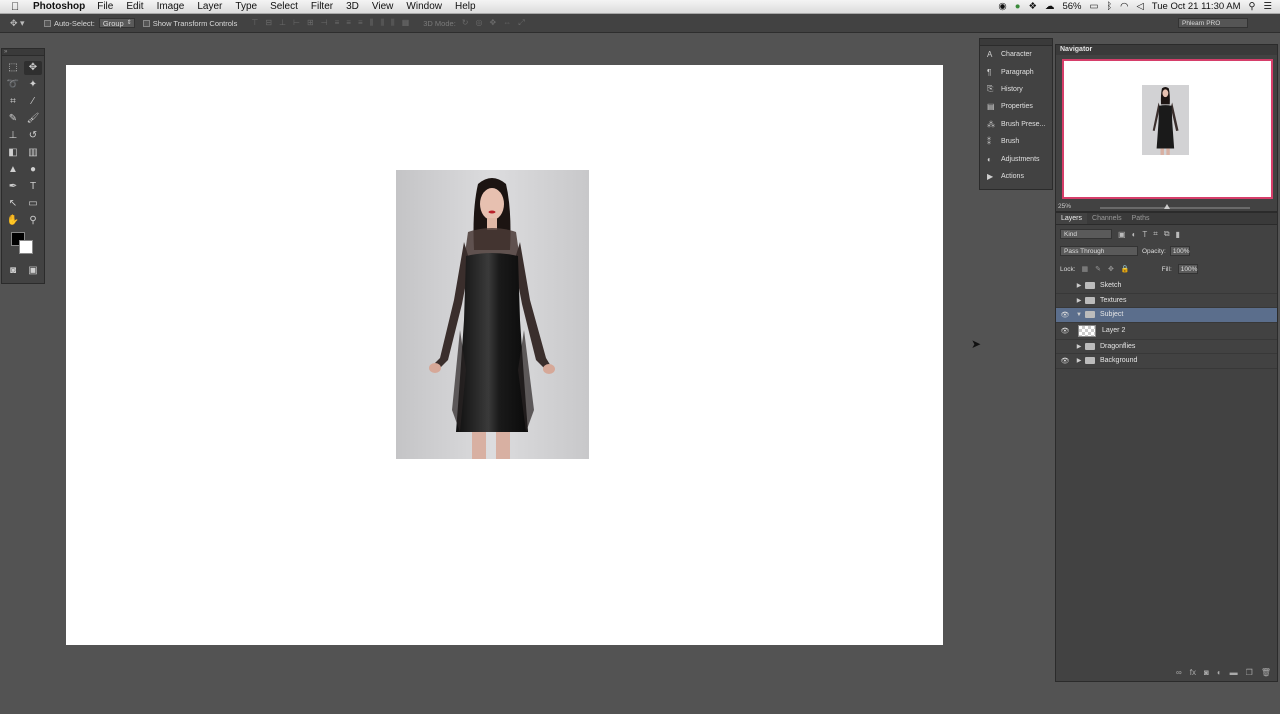 The width and height of the screenshot is (1280, 714). I want to click on layer-style-icon: fx, so click(1193, 672).